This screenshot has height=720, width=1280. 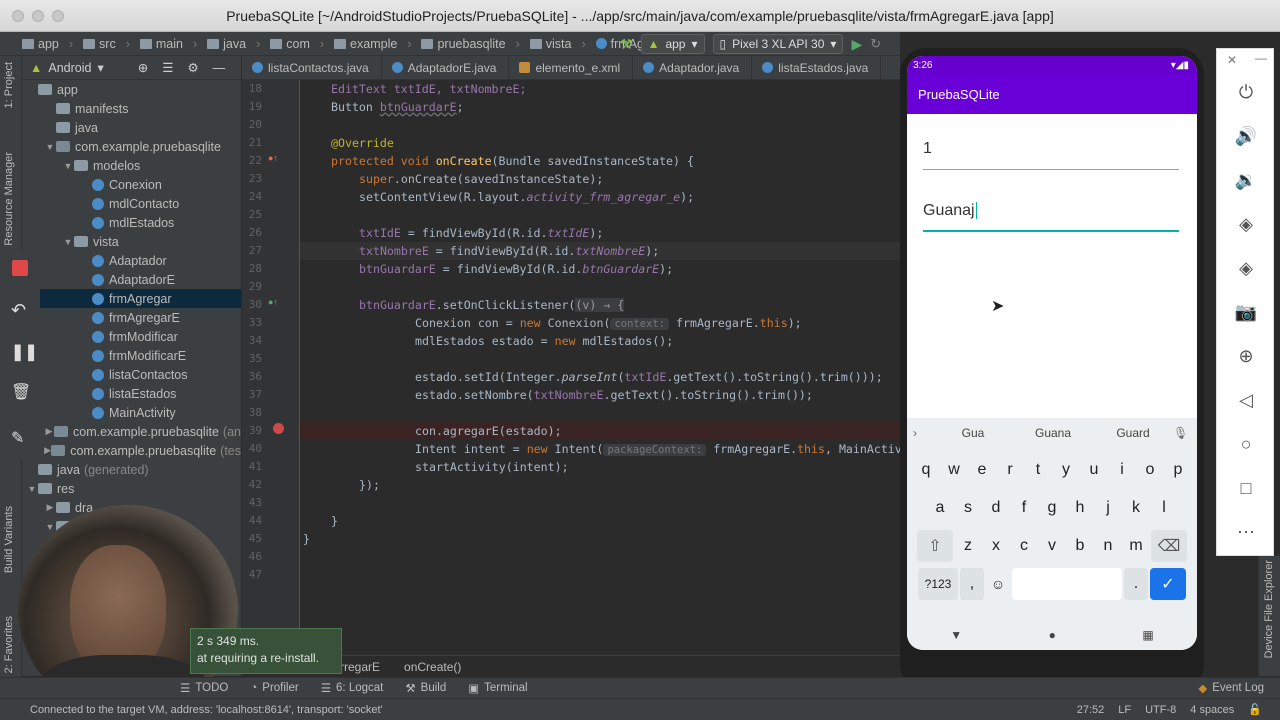 I want to click on editor-tab: listaContactos.java, so click(x=312, y=67).